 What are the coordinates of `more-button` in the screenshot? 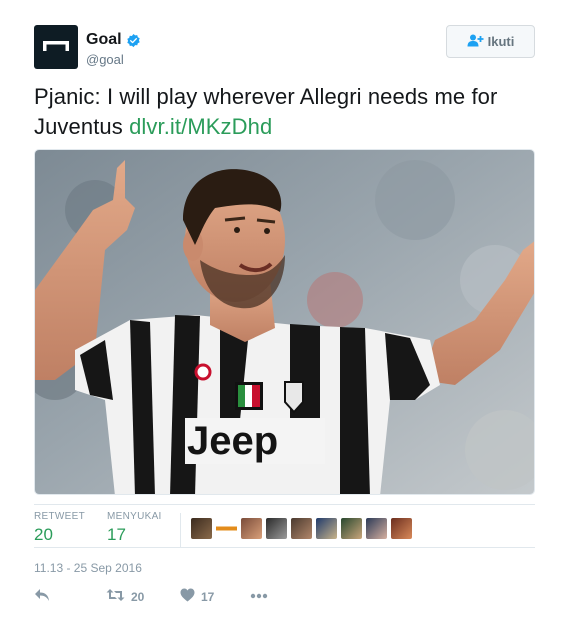 It's located at (259, 595).